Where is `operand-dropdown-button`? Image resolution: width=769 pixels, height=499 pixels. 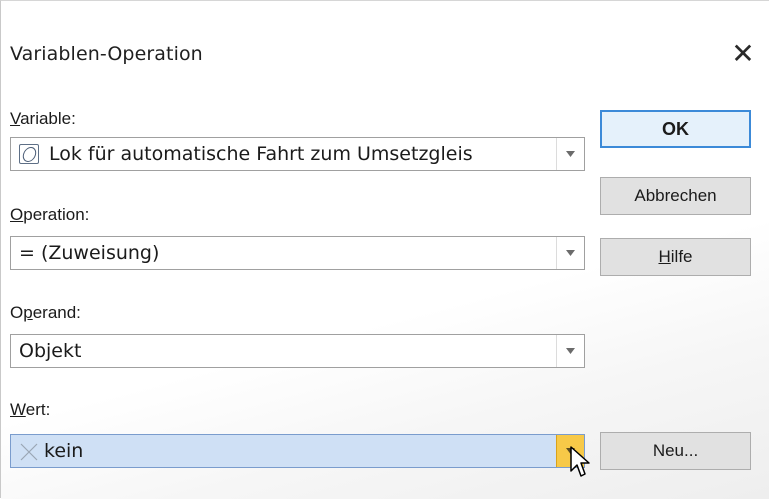 operand-dropdown-button is located at coordinates (570, 351).